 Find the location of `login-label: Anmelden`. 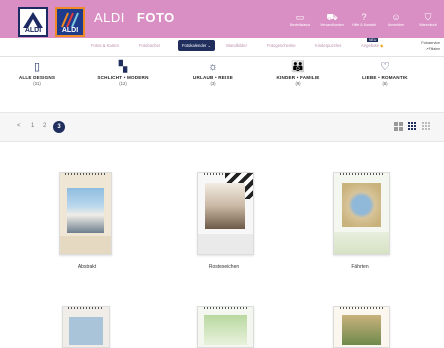

login-label: Anmelden is located at coordinates (396, 25).